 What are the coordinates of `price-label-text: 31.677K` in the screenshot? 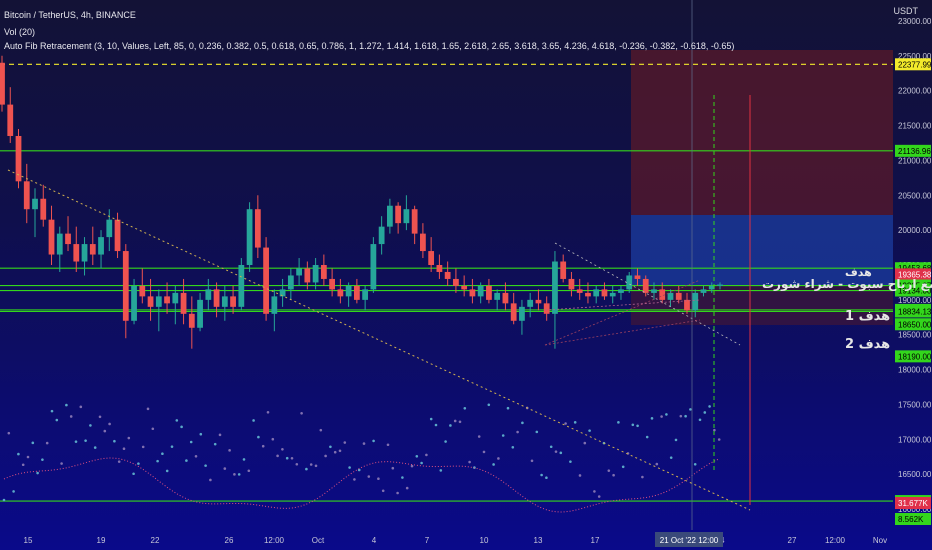 It's located at (913, 503).